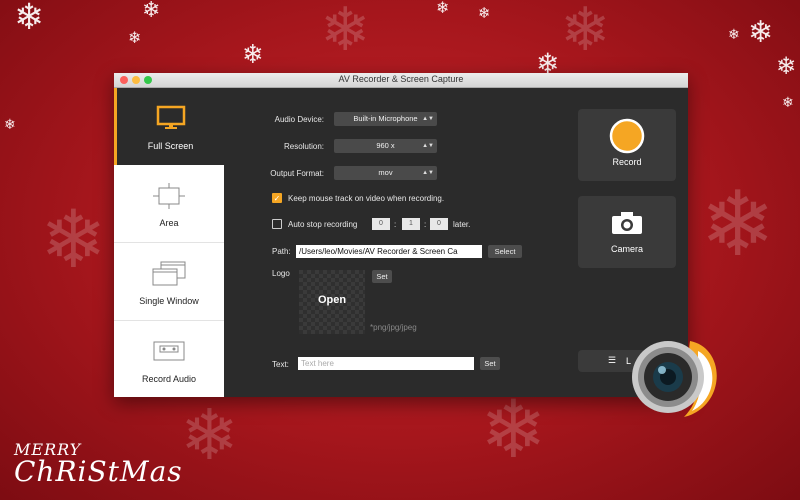 The height and width of the screenshot is (500, 800). Describe the element at coordinates (303, 146) in the screenshot. I see `resolution-label: Resolution:` at that location.